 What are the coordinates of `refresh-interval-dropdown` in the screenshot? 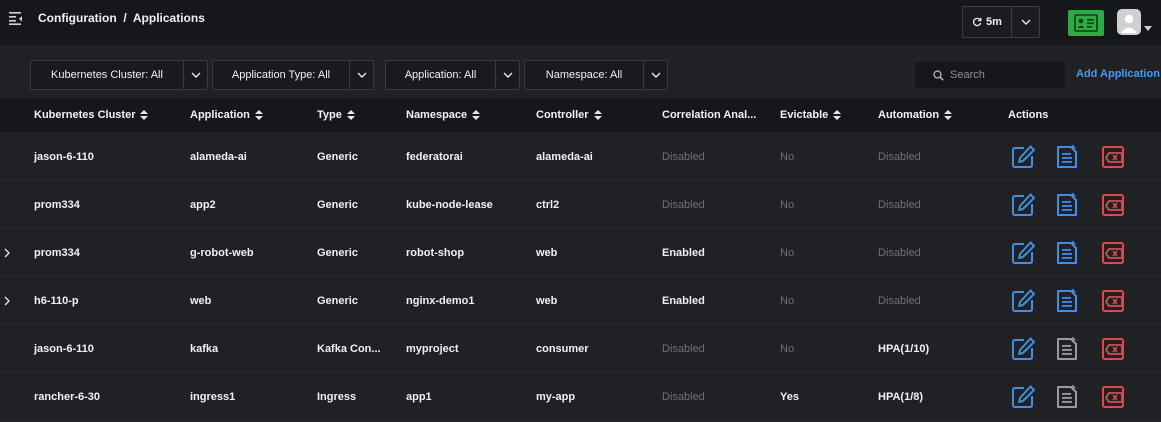 It's located at (1026, 22).